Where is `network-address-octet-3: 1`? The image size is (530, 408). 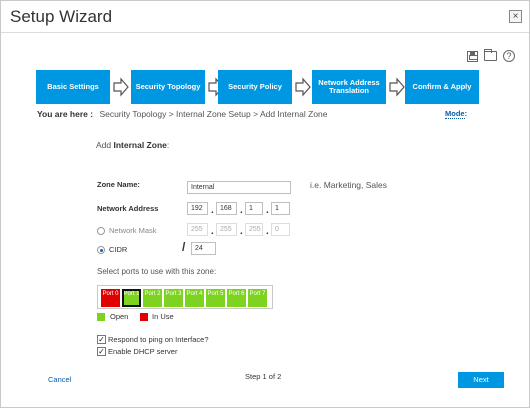 network-address-octet-3: 1 is located at coordinates (254, 208).